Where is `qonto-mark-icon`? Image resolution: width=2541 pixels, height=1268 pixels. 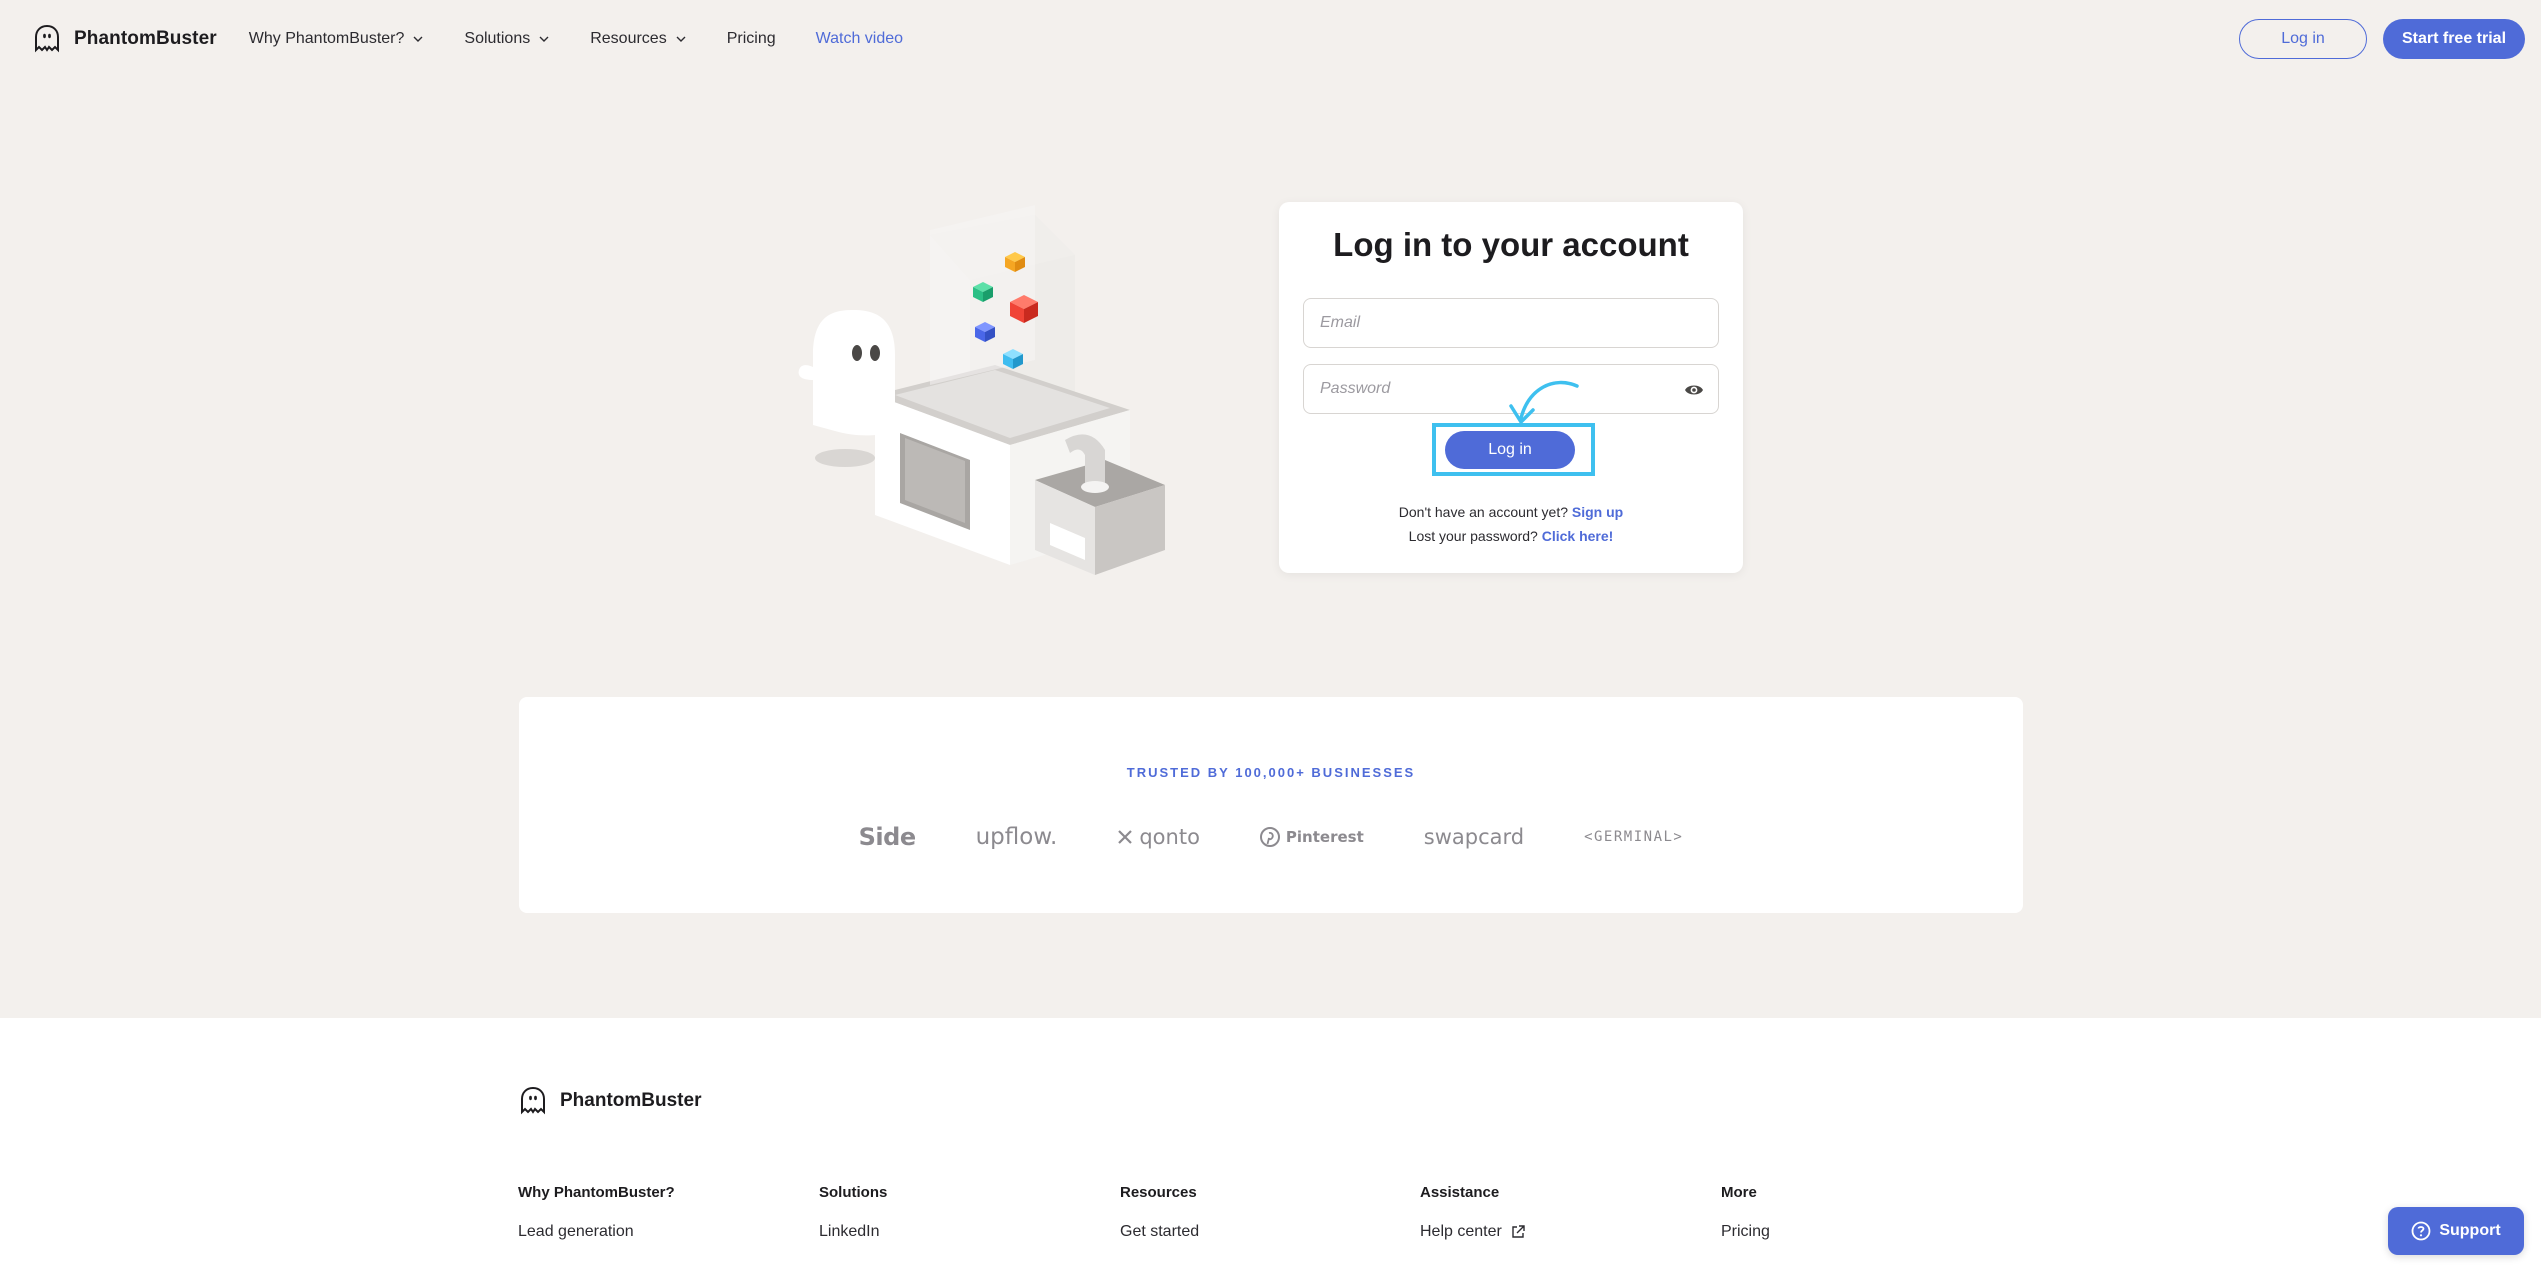 qonto-mark-icon is located at coordinates (1125, 837).